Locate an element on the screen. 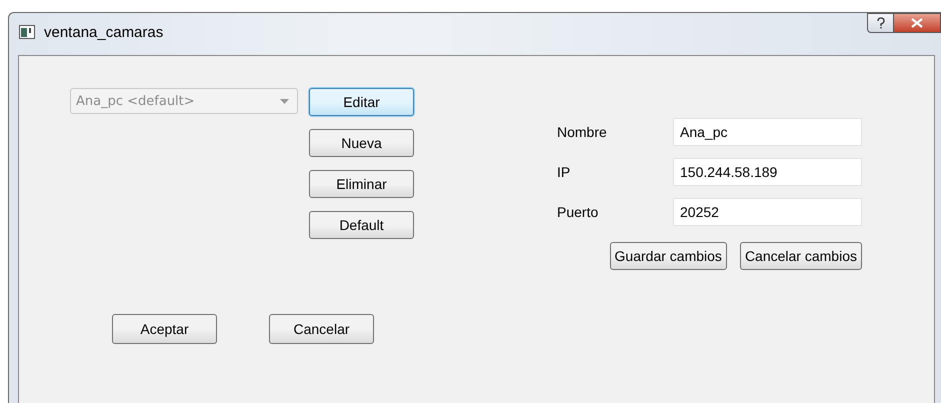  form-button: Guardar cambios is located at coordinates (668, 256).